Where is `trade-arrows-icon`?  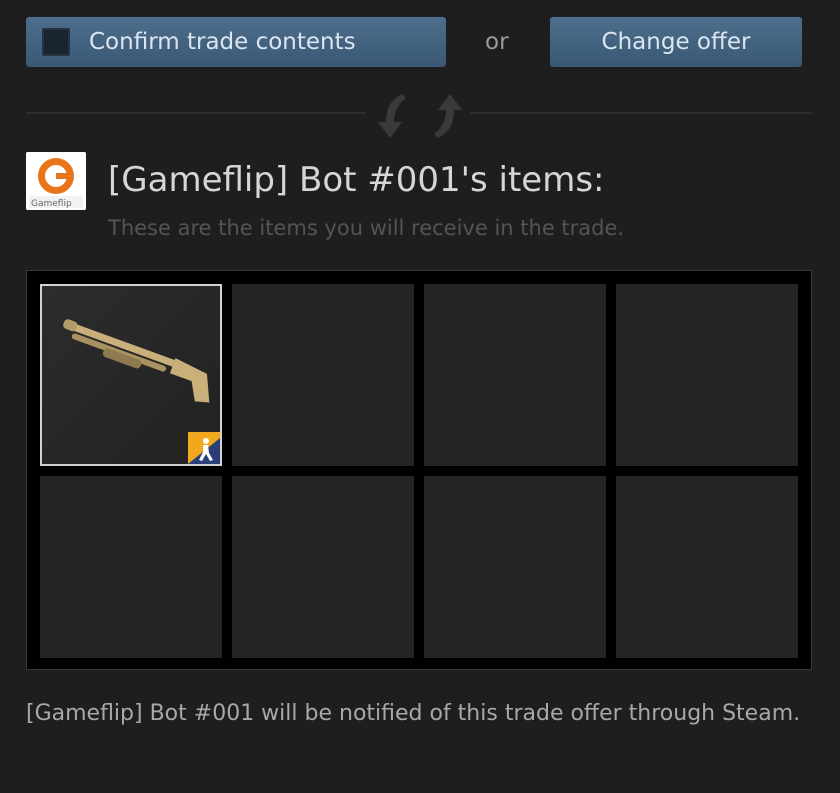
trade-arrows-icon is located at coordinates (420, 116).